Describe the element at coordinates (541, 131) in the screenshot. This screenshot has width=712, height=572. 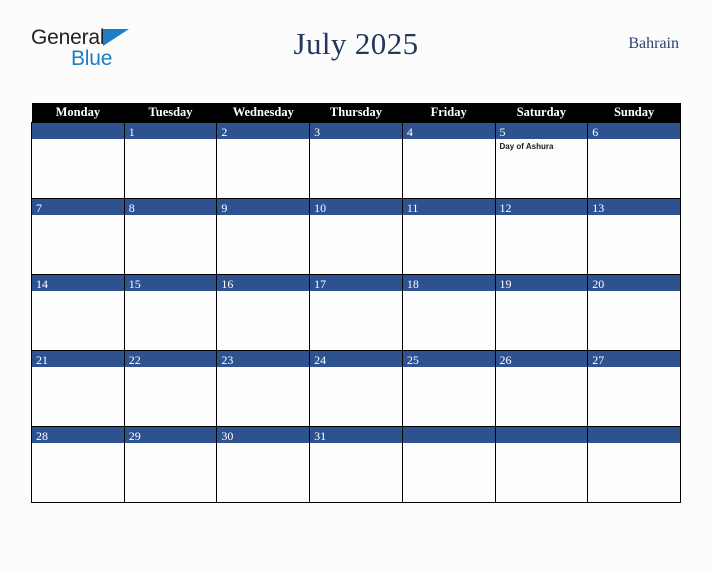
I see `day-number-band: 5` at that location.